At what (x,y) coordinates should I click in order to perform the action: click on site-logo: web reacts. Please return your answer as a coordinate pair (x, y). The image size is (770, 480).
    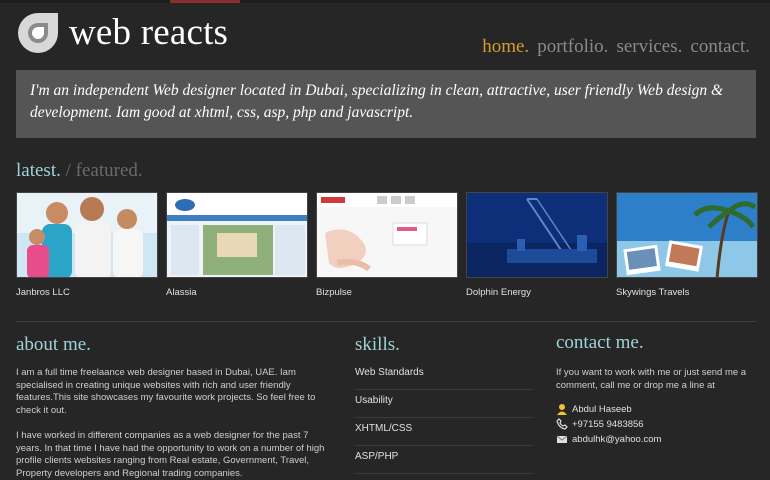
    Looking at the image, I should click on (122, 33).